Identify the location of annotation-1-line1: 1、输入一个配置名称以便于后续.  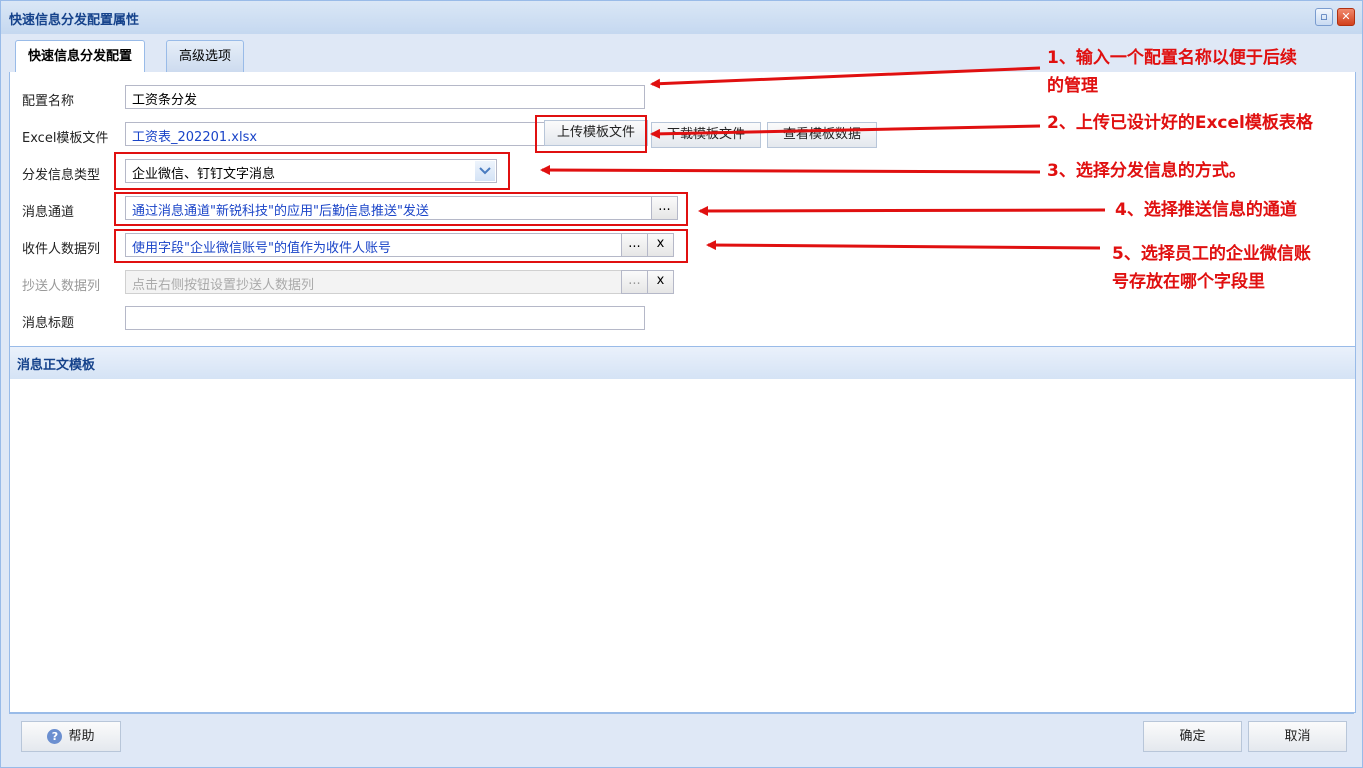
(1172, 58).